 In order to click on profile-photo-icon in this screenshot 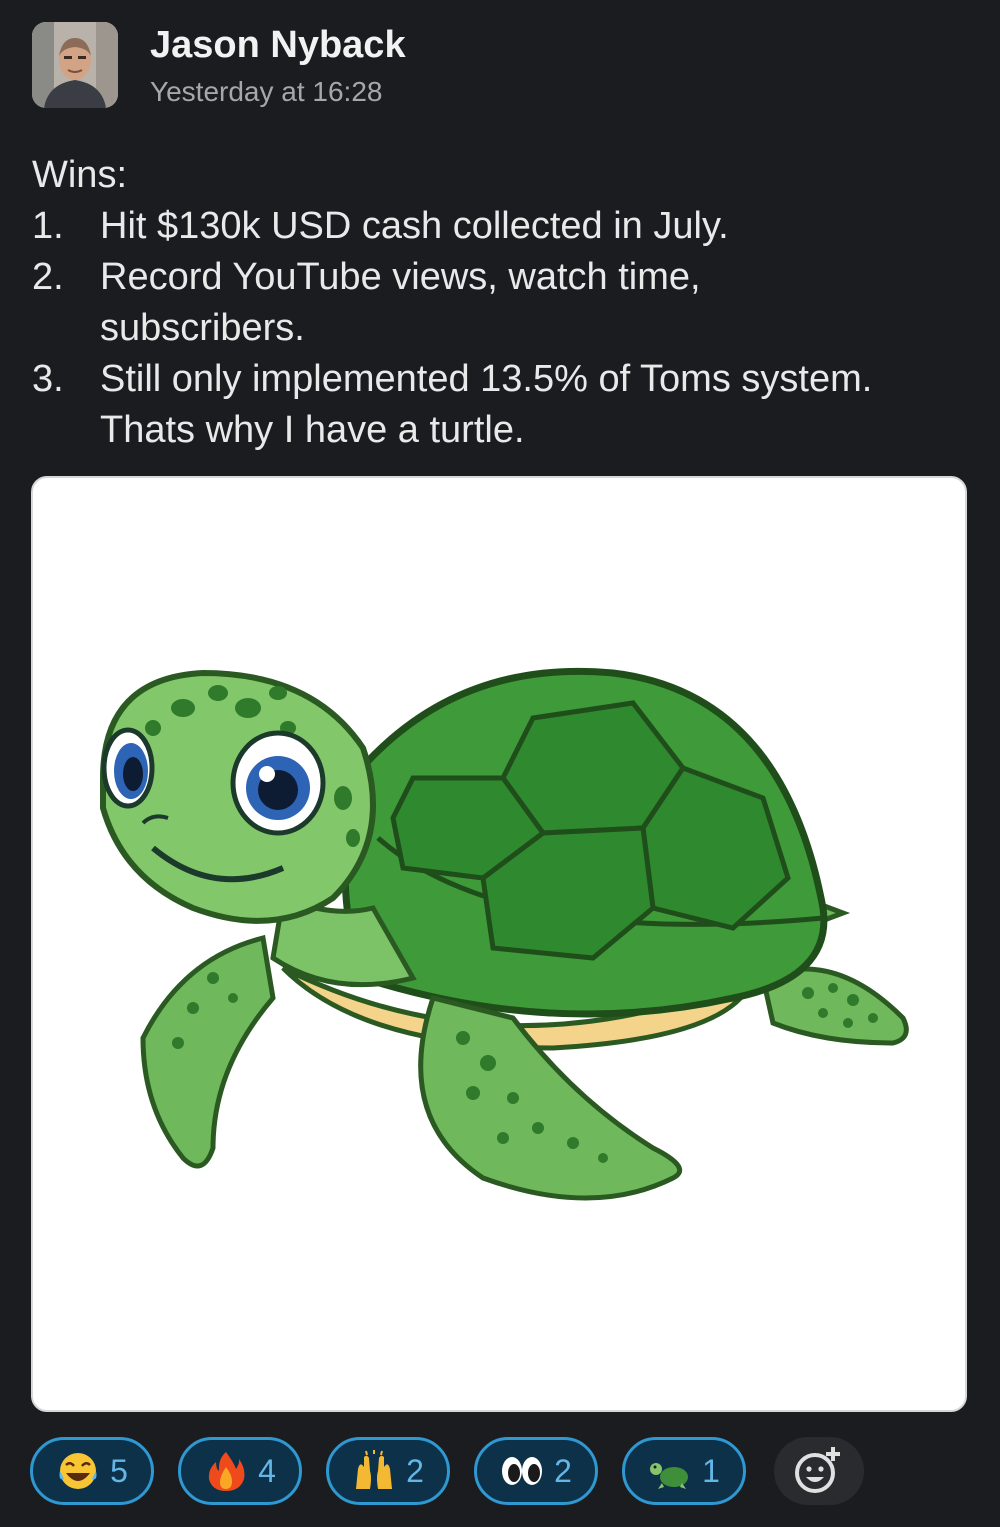, I will do `click(75, 65)`.